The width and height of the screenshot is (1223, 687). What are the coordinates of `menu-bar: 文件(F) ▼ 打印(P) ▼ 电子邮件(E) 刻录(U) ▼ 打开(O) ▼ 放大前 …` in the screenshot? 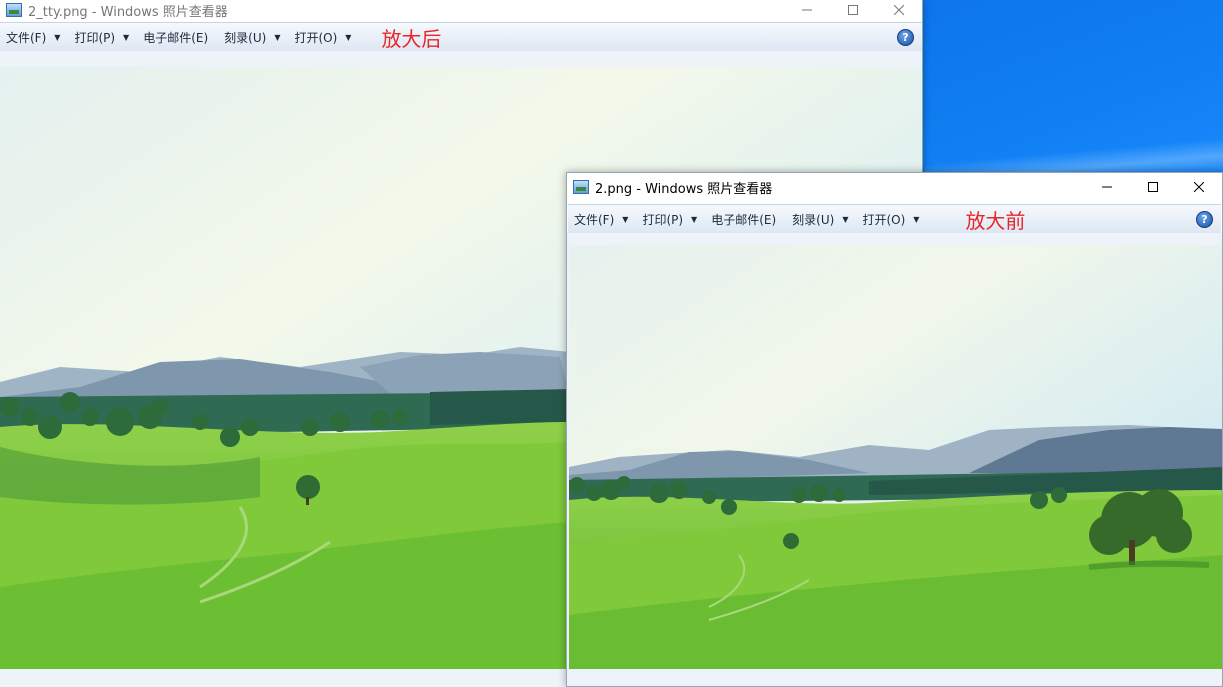 It's located at (894, 219).